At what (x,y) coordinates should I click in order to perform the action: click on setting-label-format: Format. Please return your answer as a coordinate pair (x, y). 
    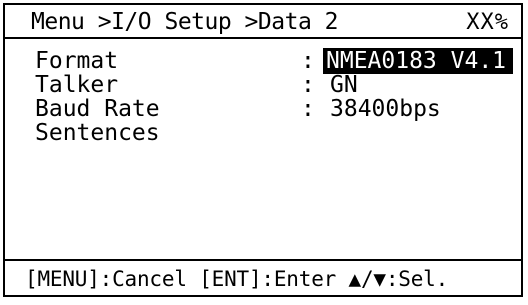
    Looking at the image, I should click on (77, 61).